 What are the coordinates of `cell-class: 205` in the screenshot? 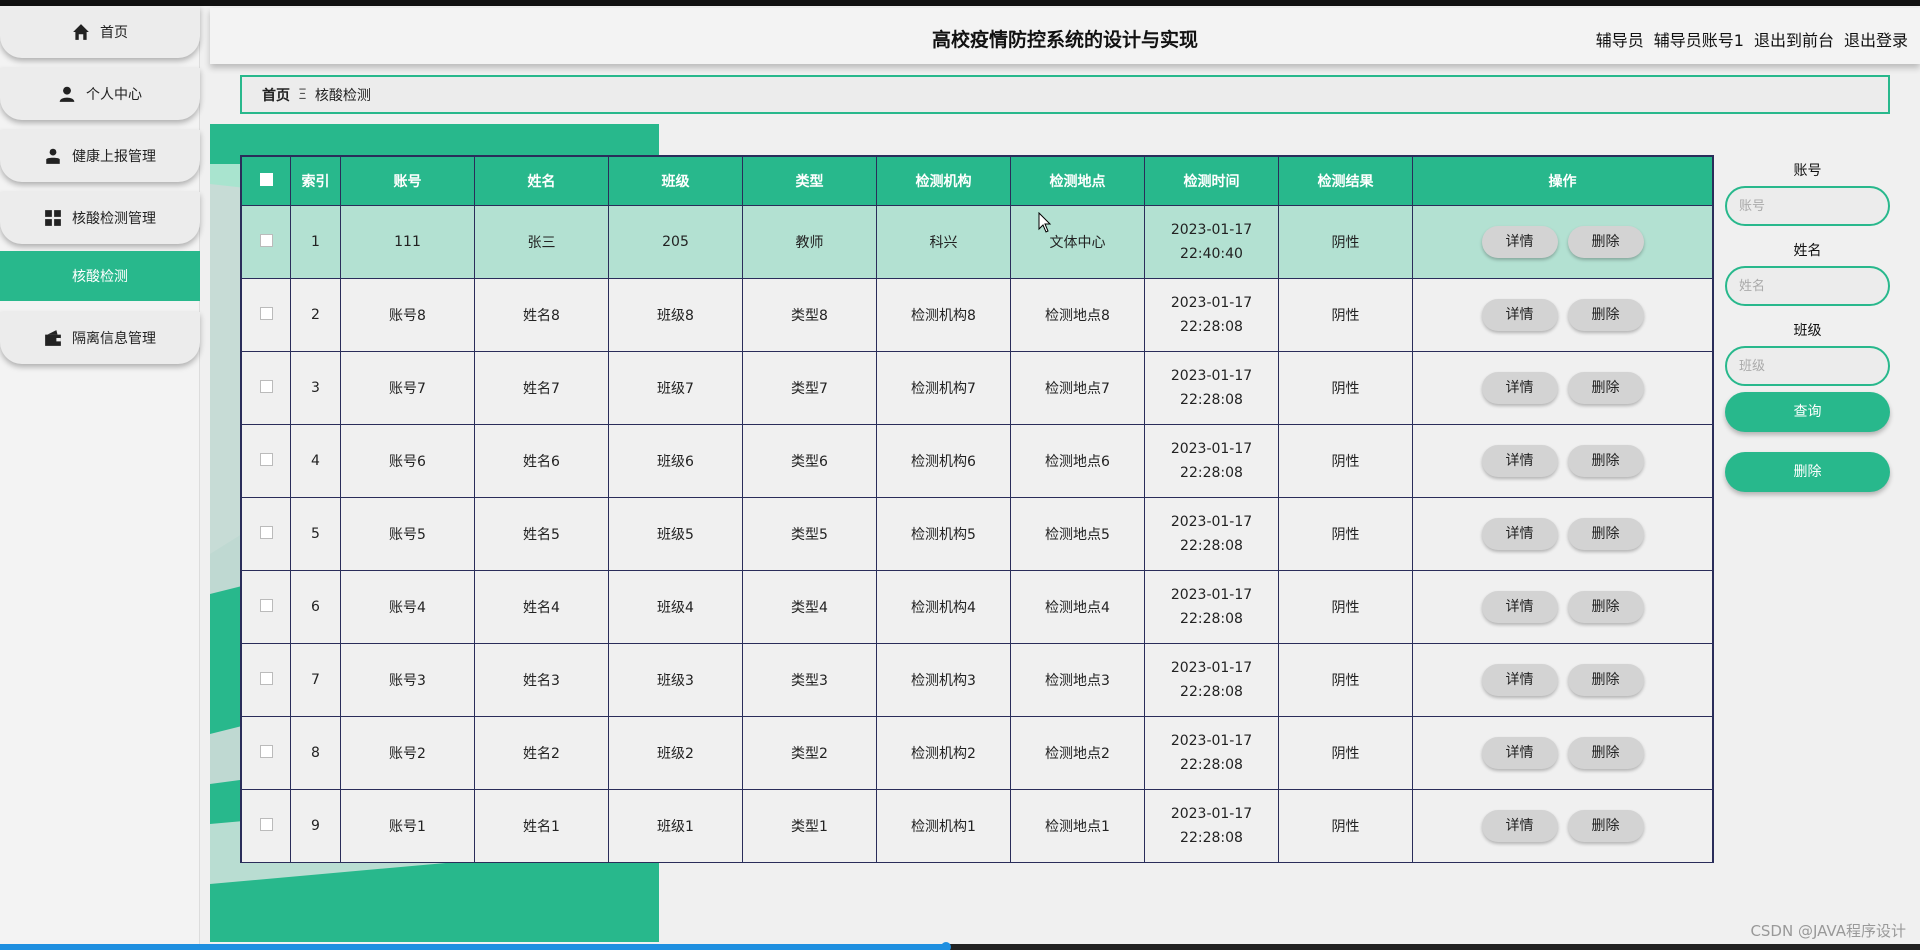 It's located at (675, 242).